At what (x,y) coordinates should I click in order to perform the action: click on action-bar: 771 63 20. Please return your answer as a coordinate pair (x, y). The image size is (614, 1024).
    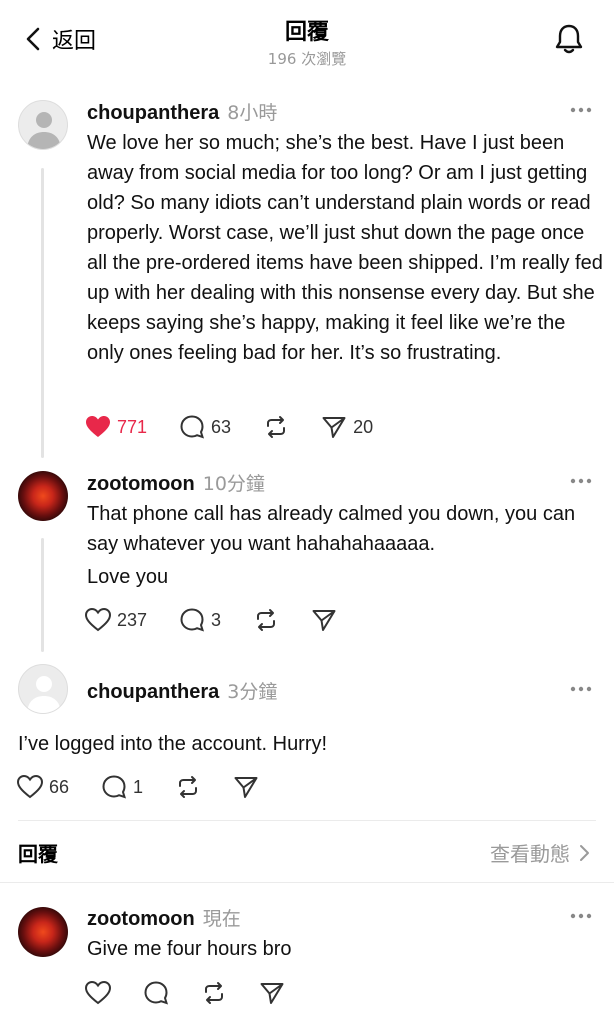
    Looking at the image, I should click on (245, 427).